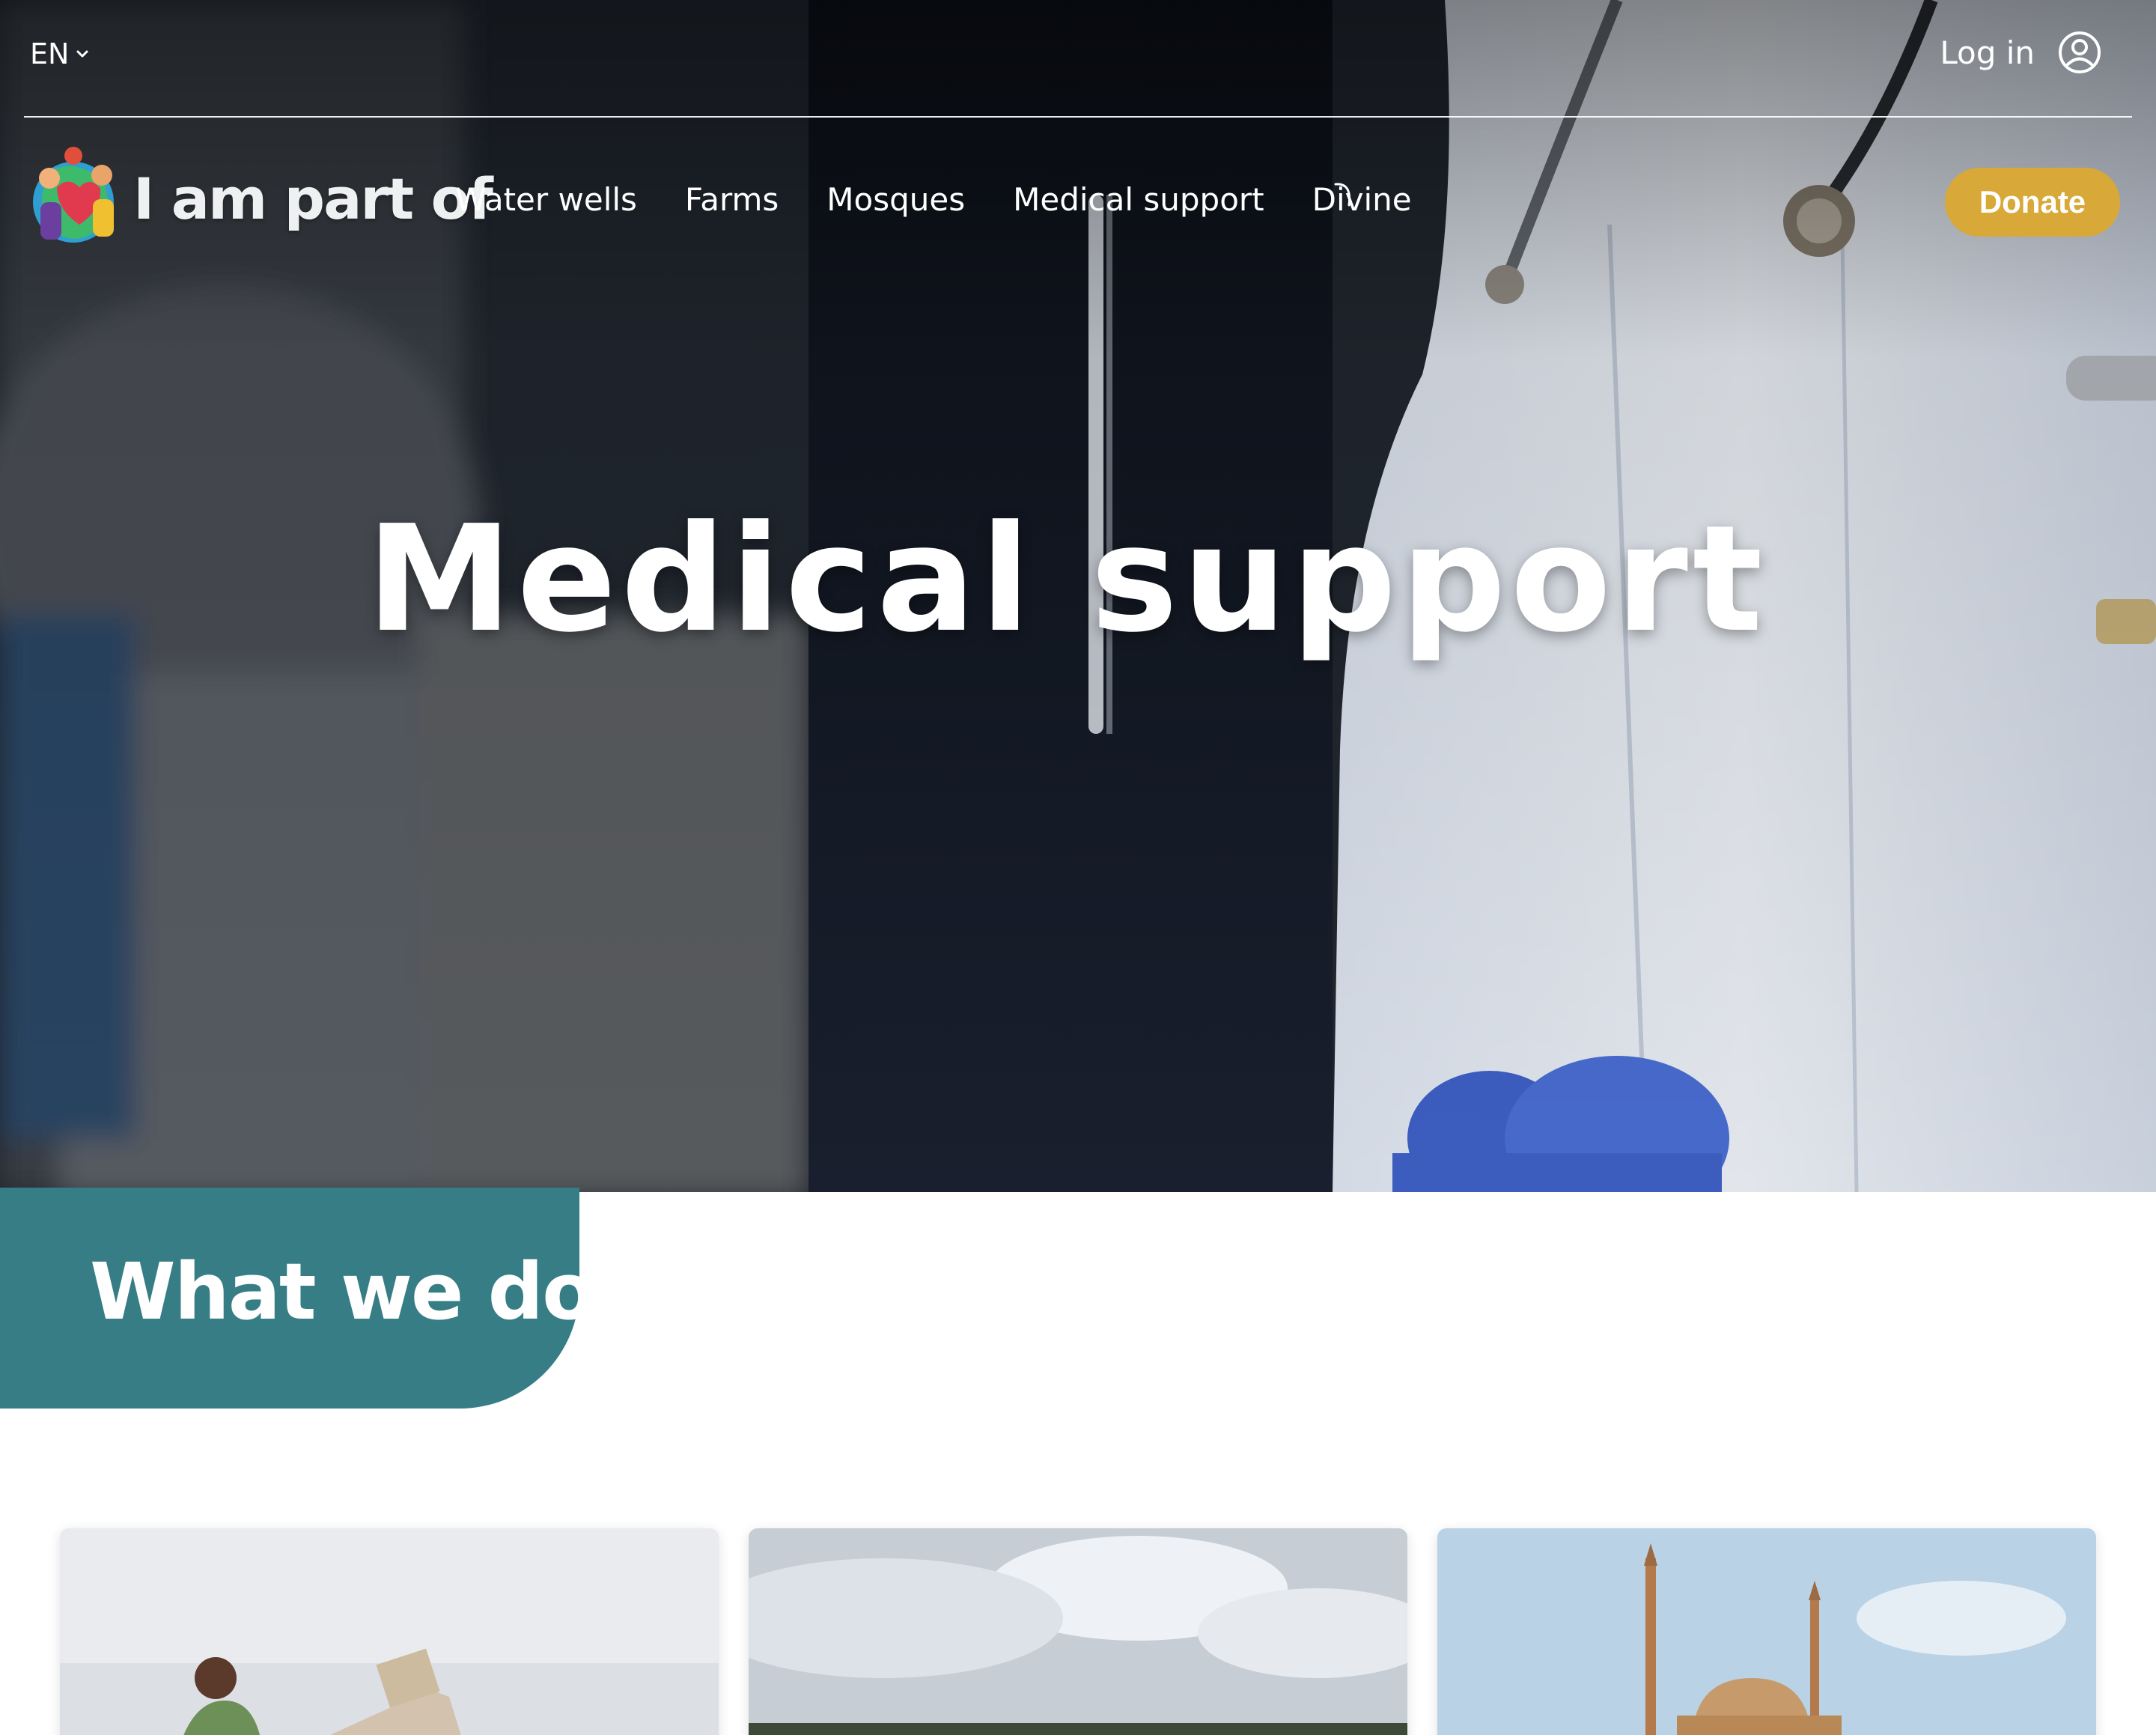 This screenshot has height=1735, width=2156. What do you see at coordinates (50, 53) in the screenshot?
I see `language-label: EN` at bounding box center [50, 53].